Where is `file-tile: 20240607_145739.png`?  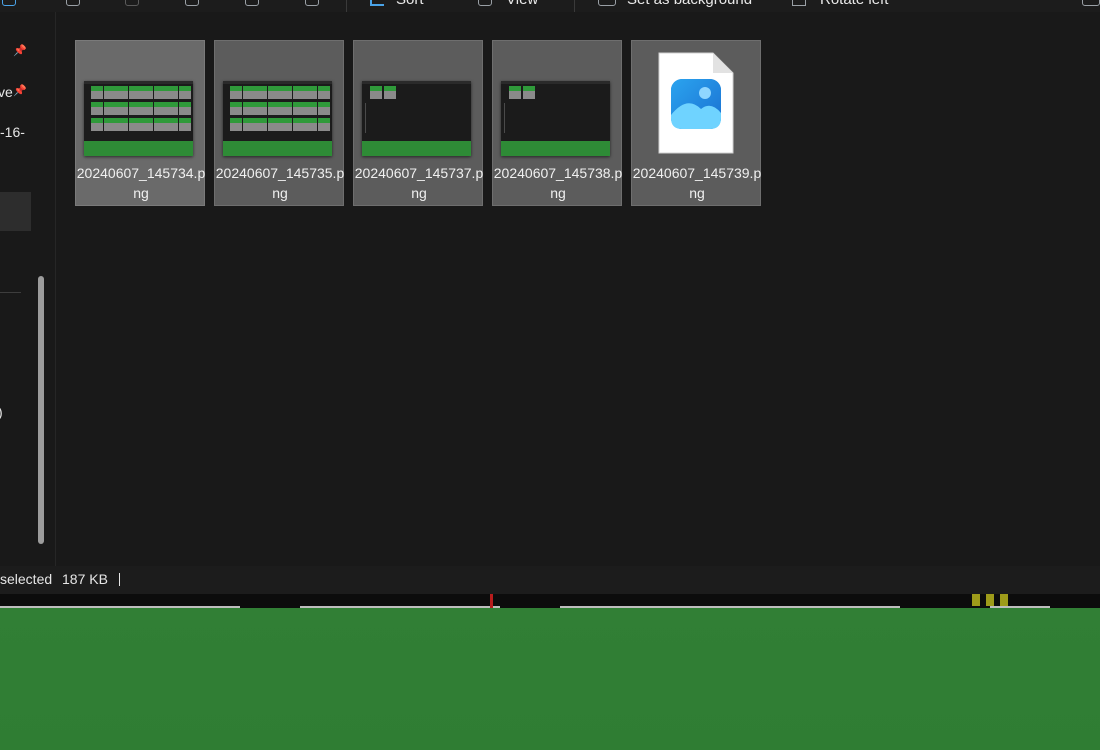
file-tile: 20240607_145739.png is located at coordinates (696, 123).